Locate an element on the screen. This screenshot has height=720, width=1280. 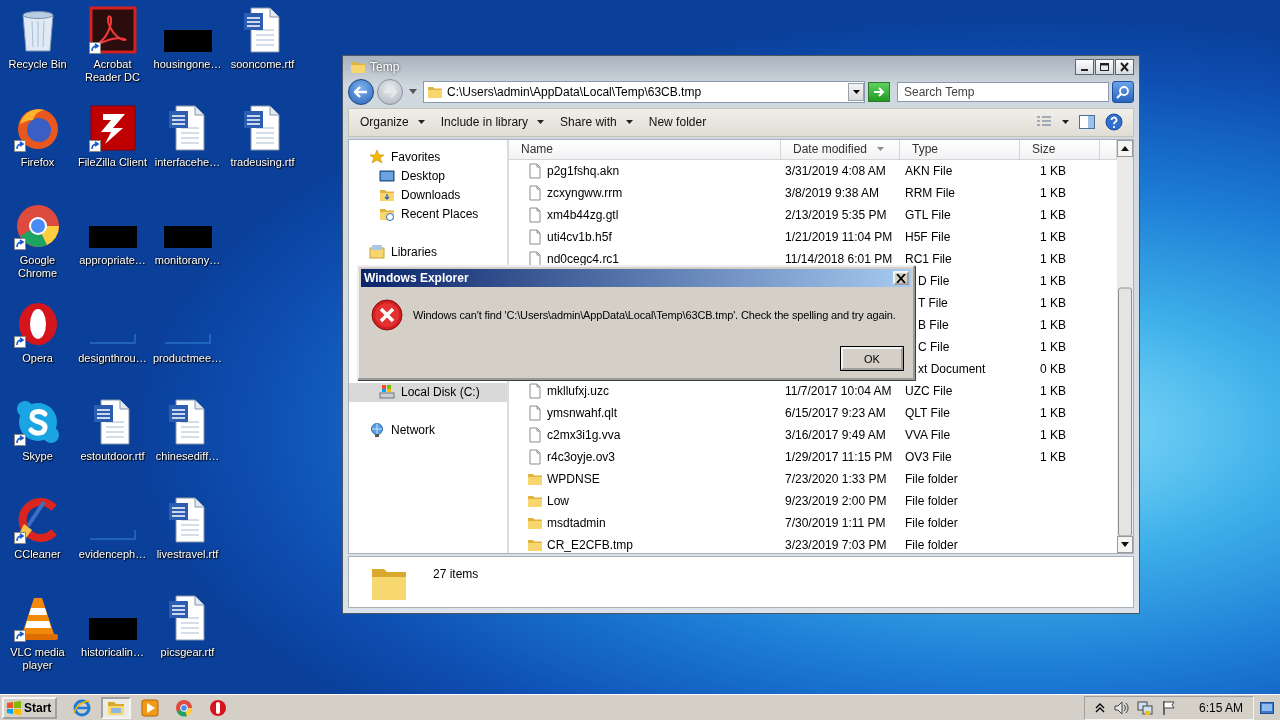
go-button is located at coordinates (879, 91).